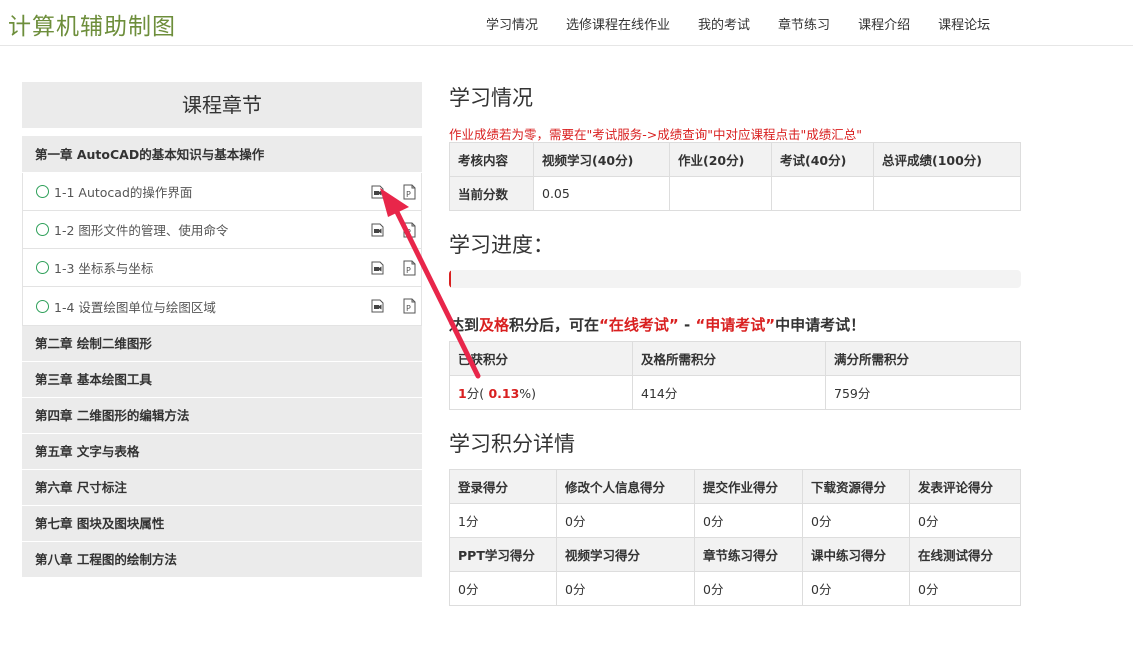  Describe the element at coordinates (494, 325) in the screenshot. I see `notice-pass-text: 及格` at that location.